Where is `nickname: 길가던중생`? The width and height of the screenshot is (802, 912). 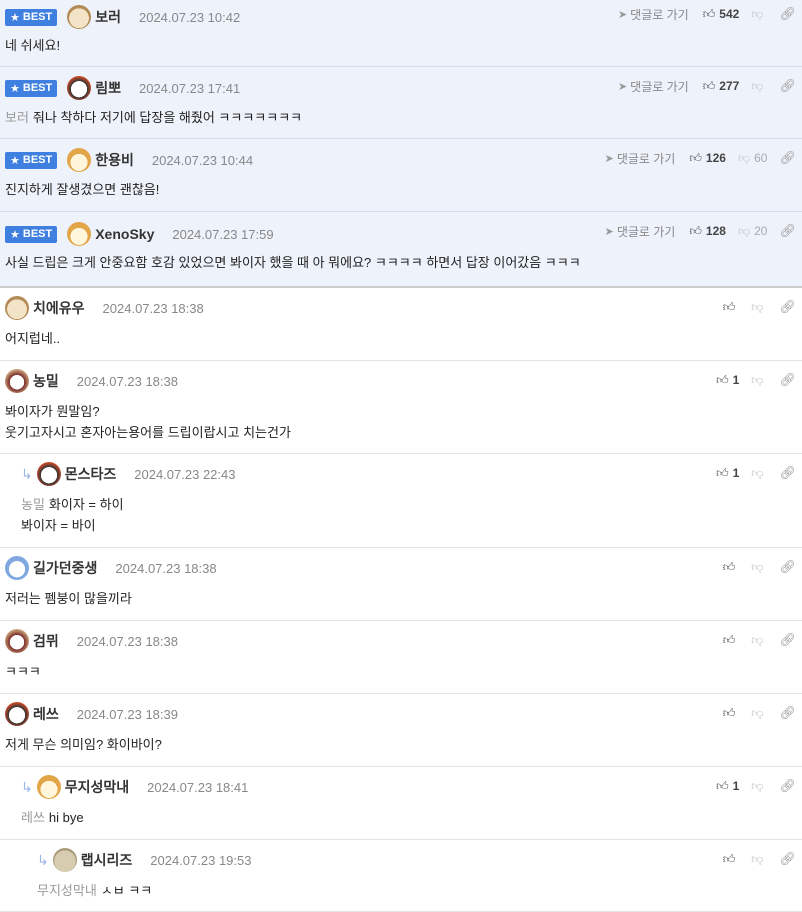 nickname: 길가던중생 is located at coordinates (65, 568).